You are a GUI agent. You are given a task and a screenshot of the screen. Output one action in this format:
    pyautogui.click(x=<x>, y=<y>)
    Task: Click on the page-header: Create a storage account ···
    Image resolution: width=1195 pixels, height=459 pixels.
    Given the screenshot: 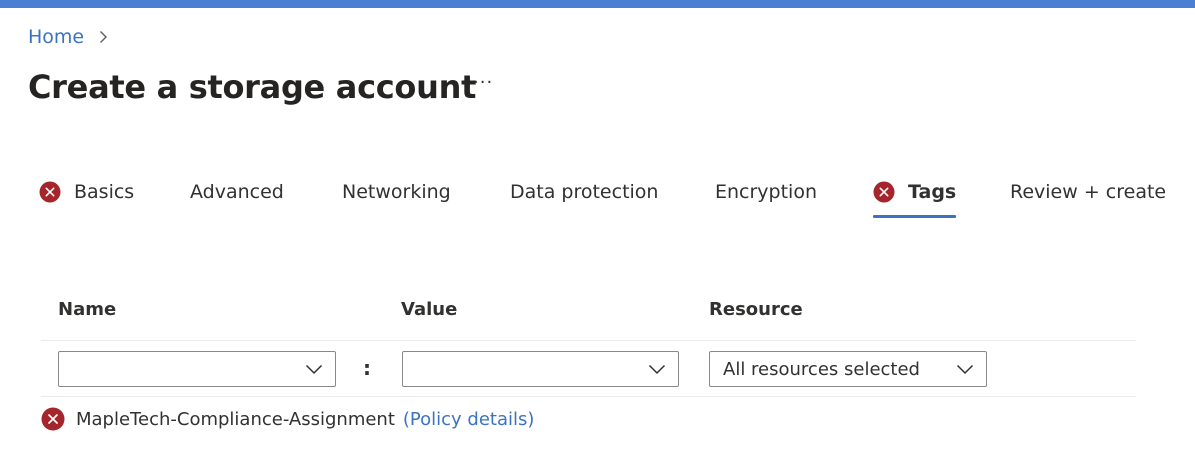 What is the action you would take?
    pyautogui.click(x=260, y=87)
    